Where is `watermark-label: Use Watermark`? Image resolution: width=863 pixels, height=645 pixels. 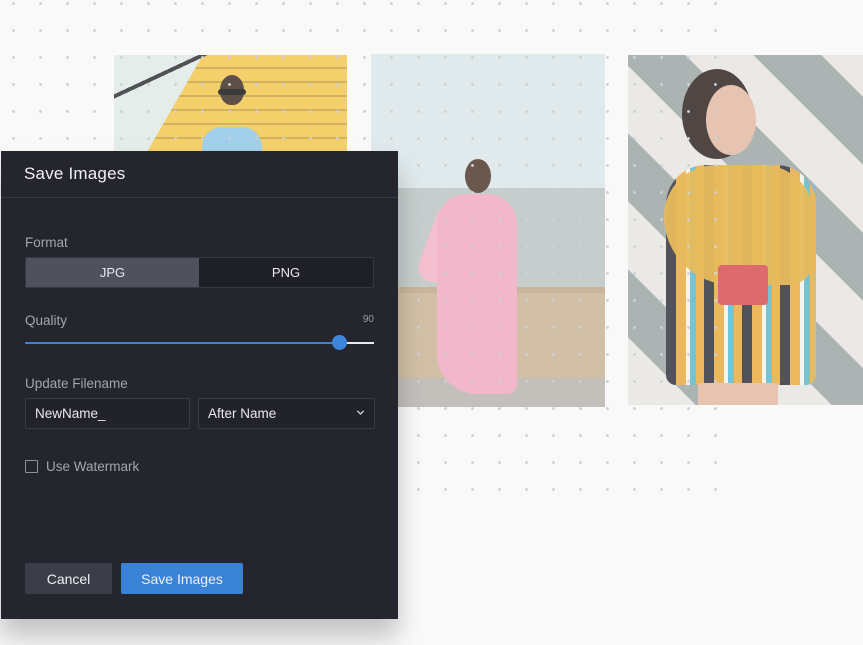
watermark-label: Use Watermark is located at coordinates (92, 466).